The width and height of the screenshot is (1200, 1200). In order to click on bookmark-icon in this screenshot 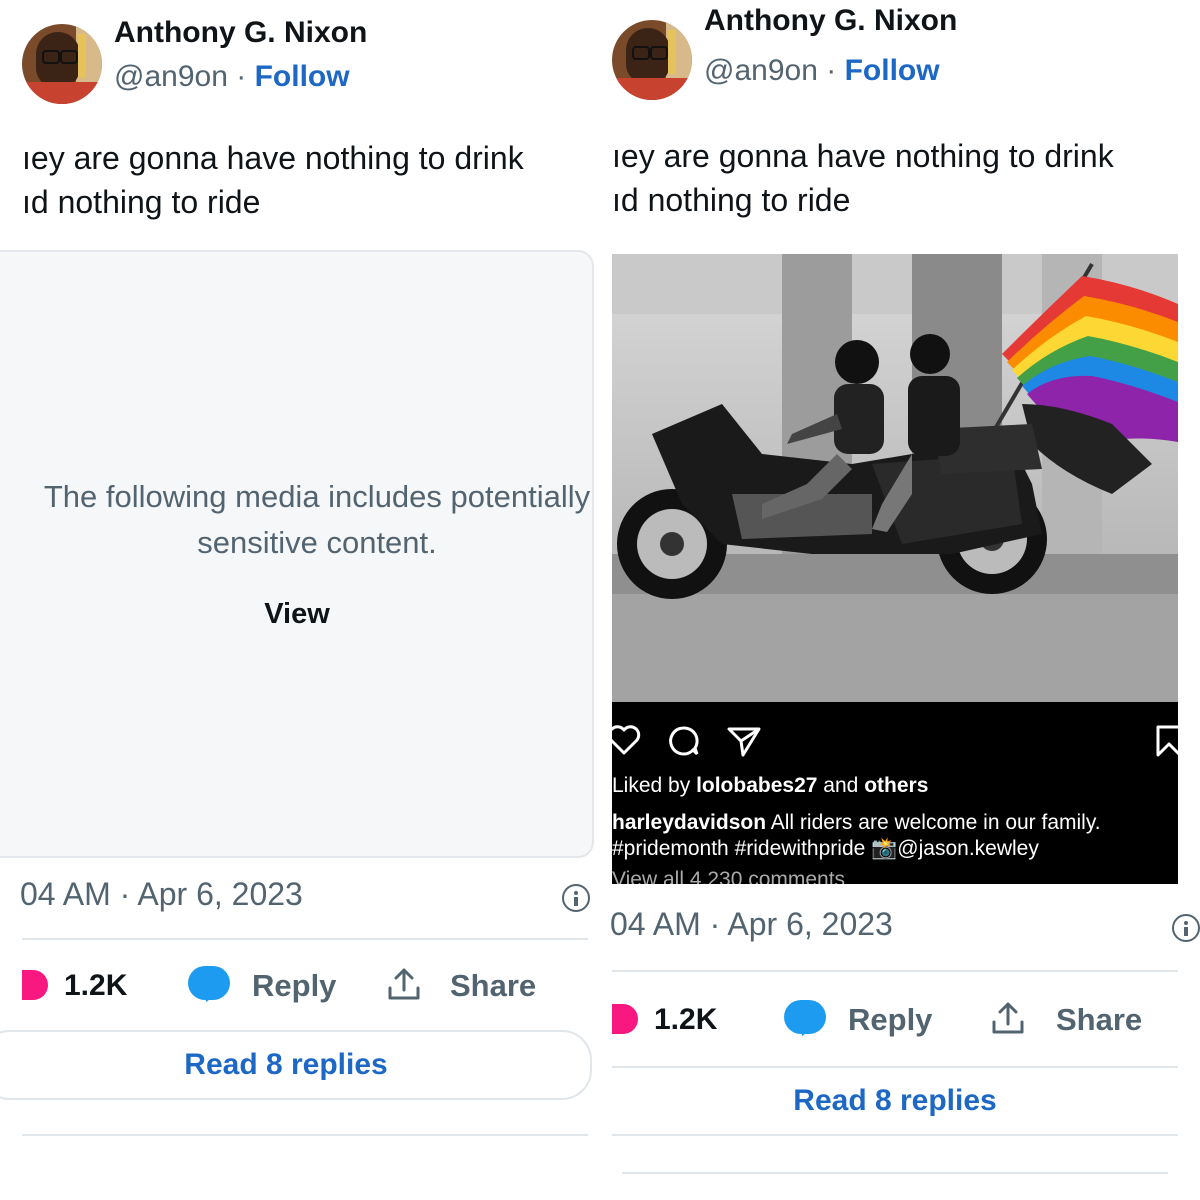, I will do `click(1166, 741)`.